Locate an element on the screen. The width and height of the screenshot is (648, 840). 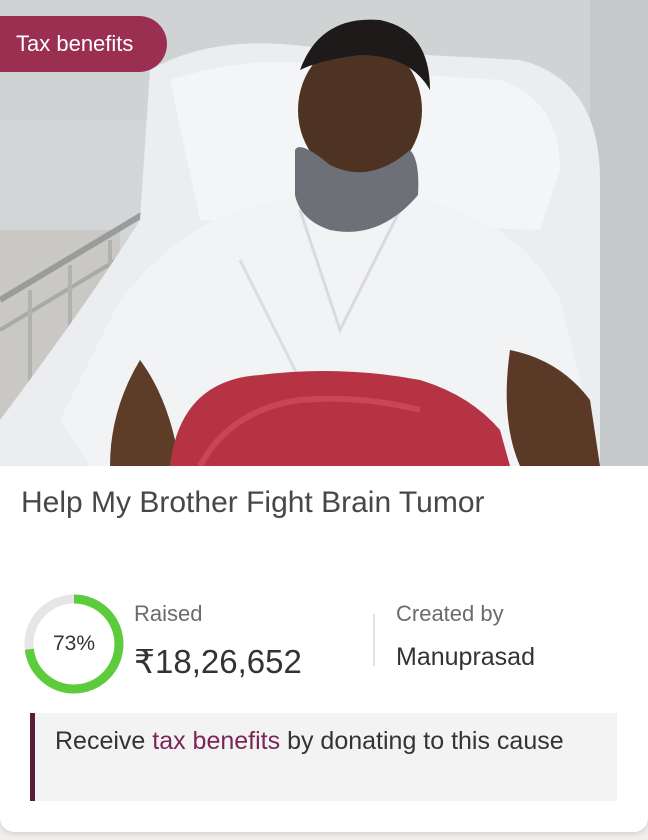
tax-notice-prefix: Receive is located at coordinates (104, 741).